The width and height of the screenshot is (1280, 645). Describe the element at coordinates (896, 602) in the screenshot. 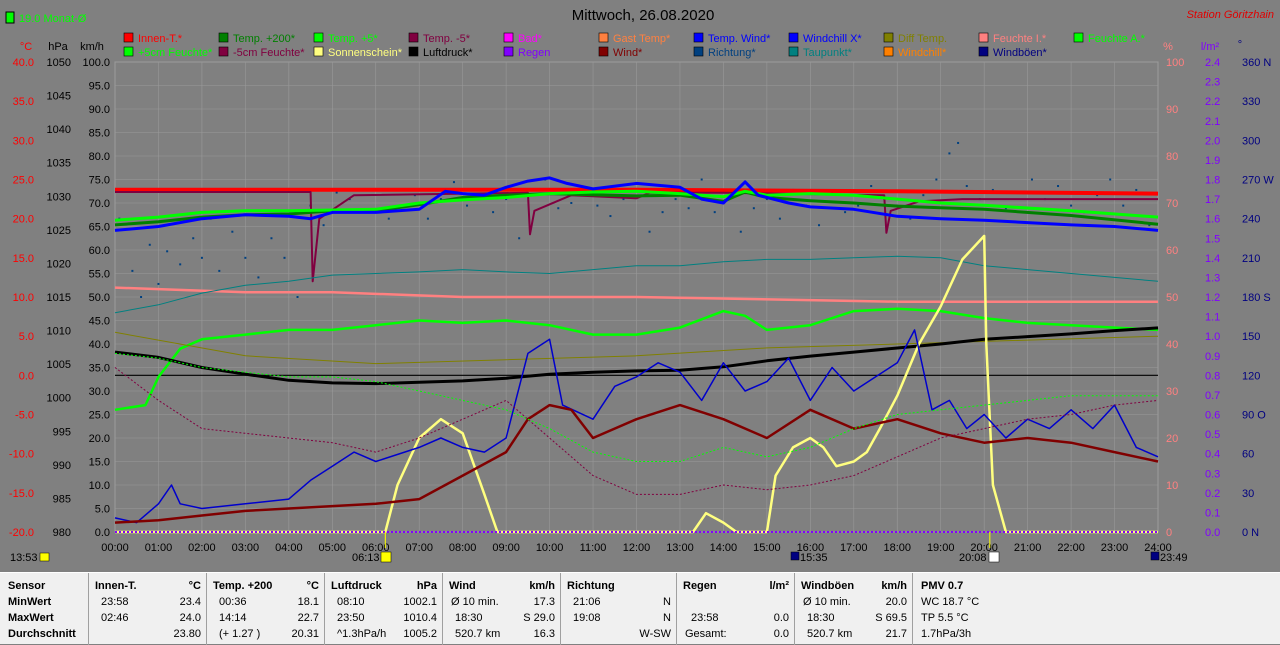

I see `stats-boeen-avg10: 20.0` at that location.